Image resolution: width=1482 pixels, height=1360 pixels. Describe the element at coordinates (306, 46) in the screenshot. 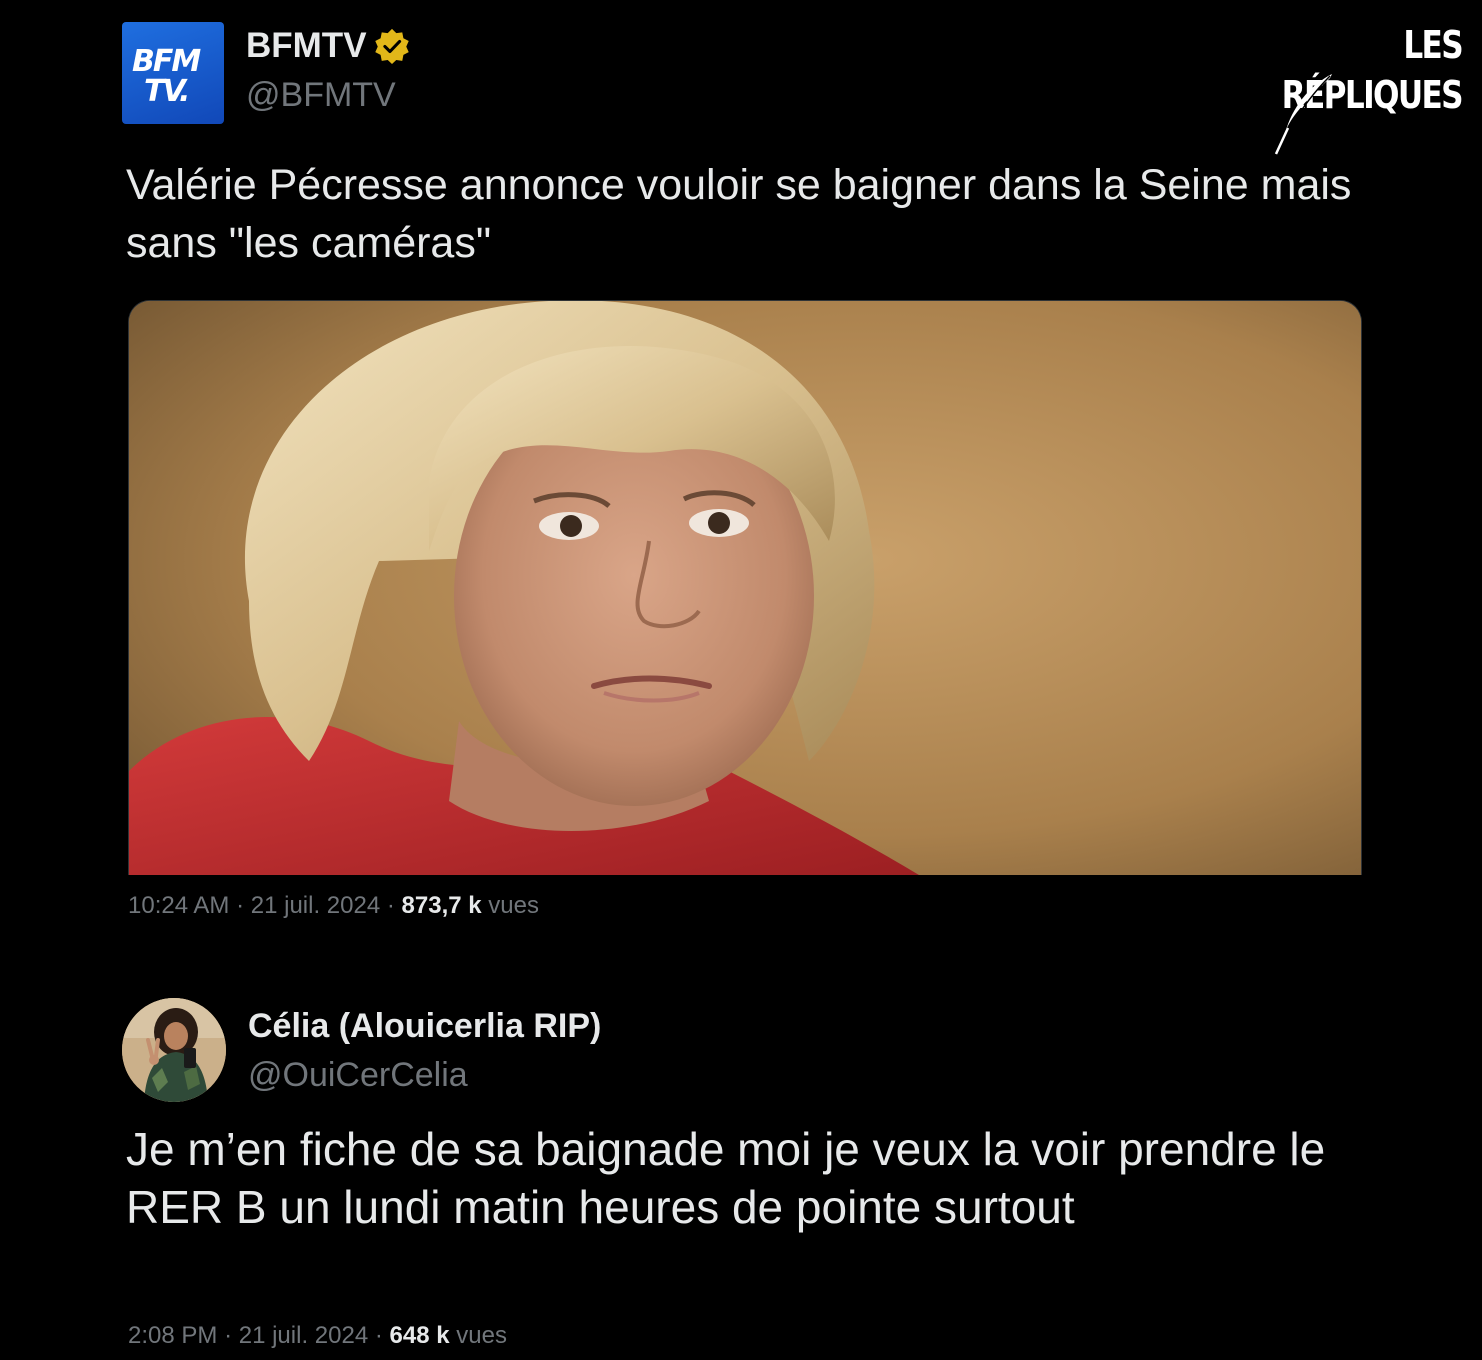

I see `display-name: BFMTV` at that location.